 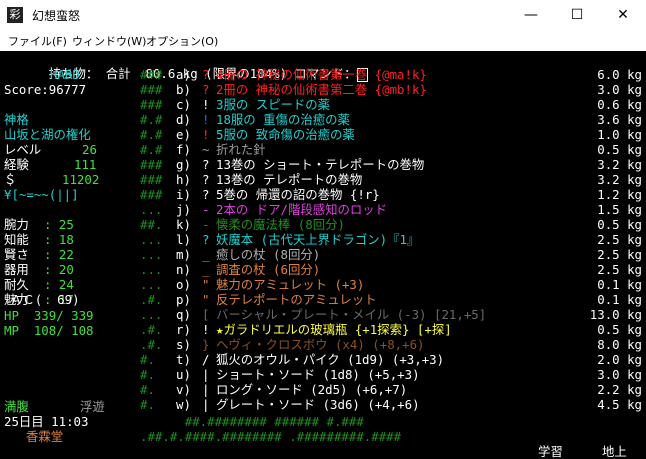 I want to click on menu-window: ウィンドウ(W), so click(x=109, y=41).